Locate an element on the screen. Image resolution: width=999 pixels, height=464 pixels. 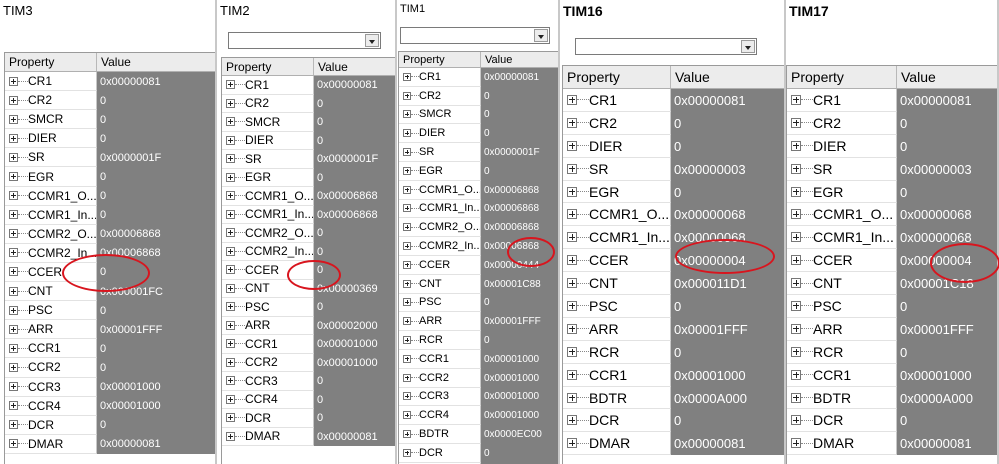
register-row-ccr3: CCR3 0 is located at coordinates (308, 381).